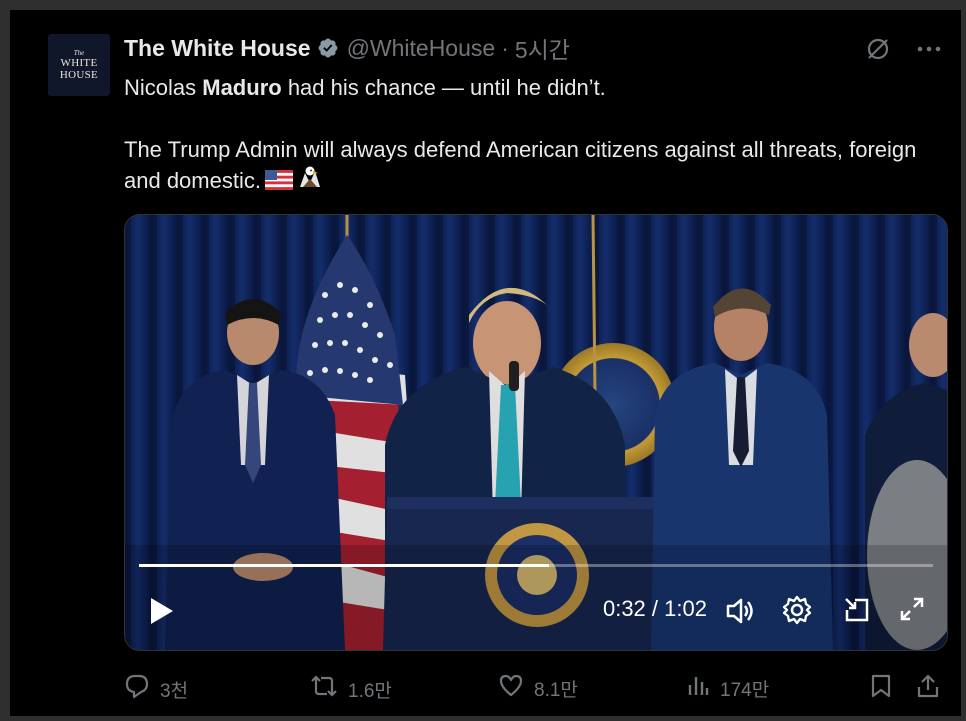 Image resolution: width=966 pixels, height=721 pixels. I want to click on verified-badge-icon, so click(328, 48).